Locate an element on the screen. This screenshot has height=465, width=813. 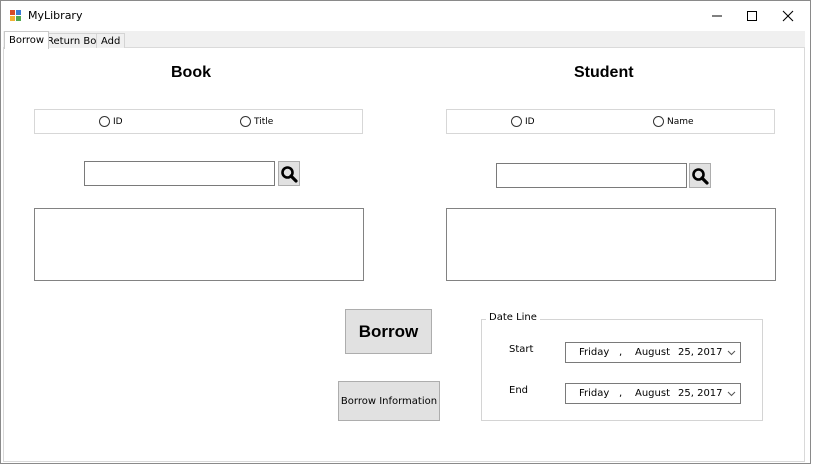
borrow-button: Borrow is located at coordinates (388, 331).